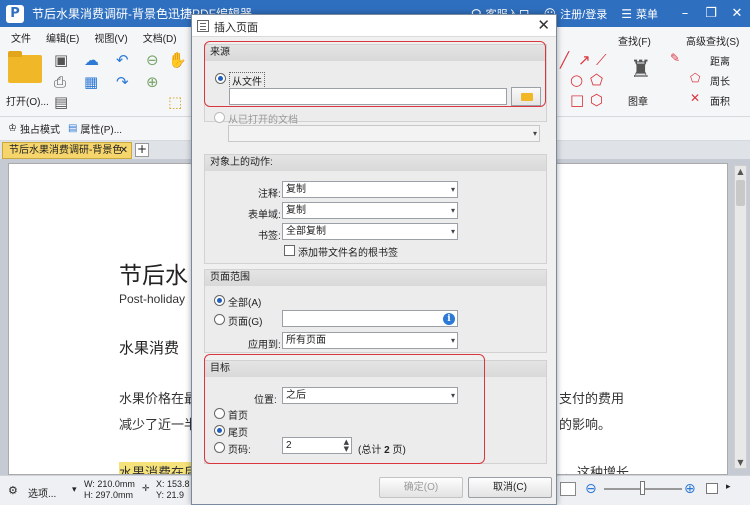 This screenshot has height=505, width=750. What do you see at coordinates (740, 193) in the screenshot?
I see `scroll-thumb` at bounding box center [740, 193].